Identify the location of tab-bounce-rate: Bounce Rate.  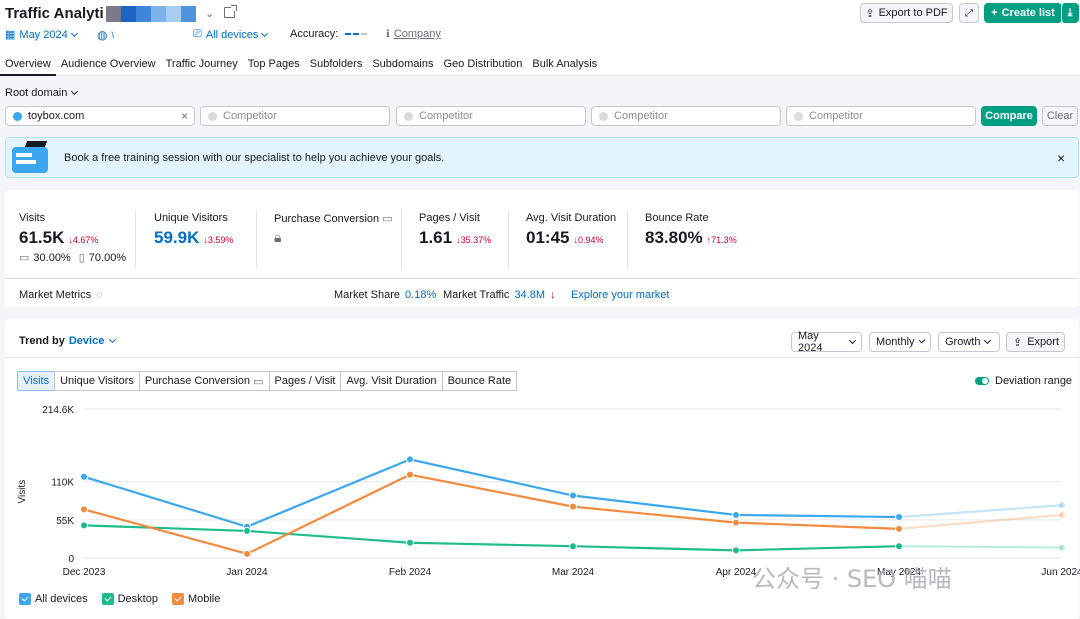
(479, 381).